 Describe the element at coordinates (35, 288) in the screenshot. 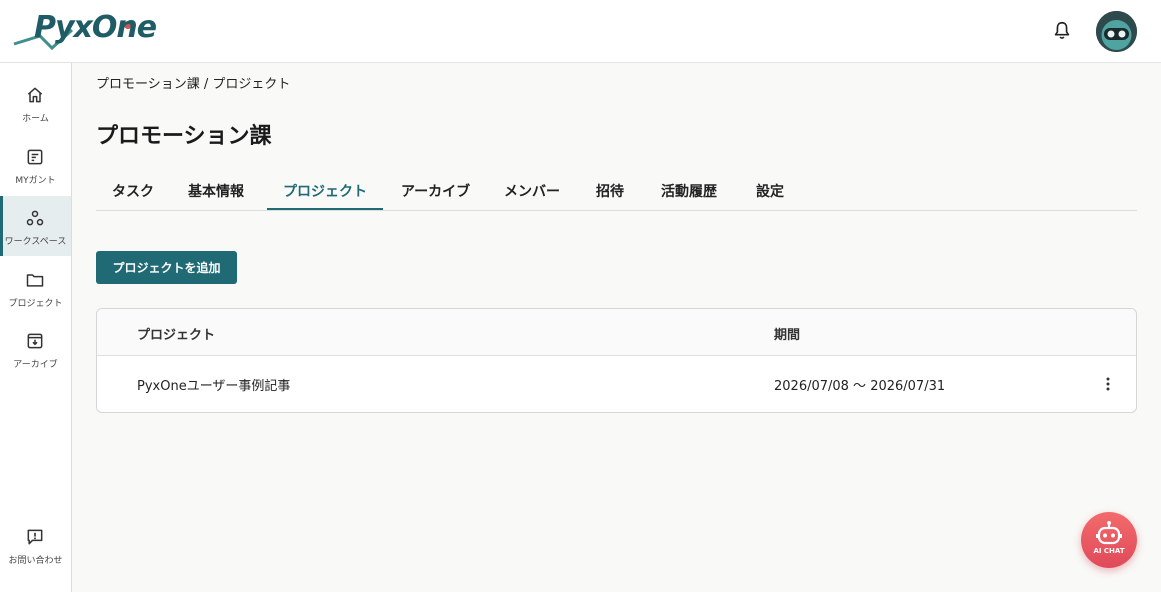

I see `sidebar-item-project: プロジェクト` at that location.